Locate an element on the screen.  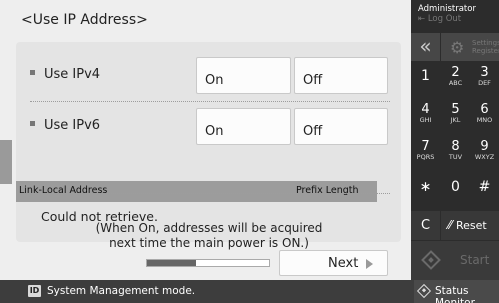
logout-icon: ⇤ is located at coordinates (422, 19).